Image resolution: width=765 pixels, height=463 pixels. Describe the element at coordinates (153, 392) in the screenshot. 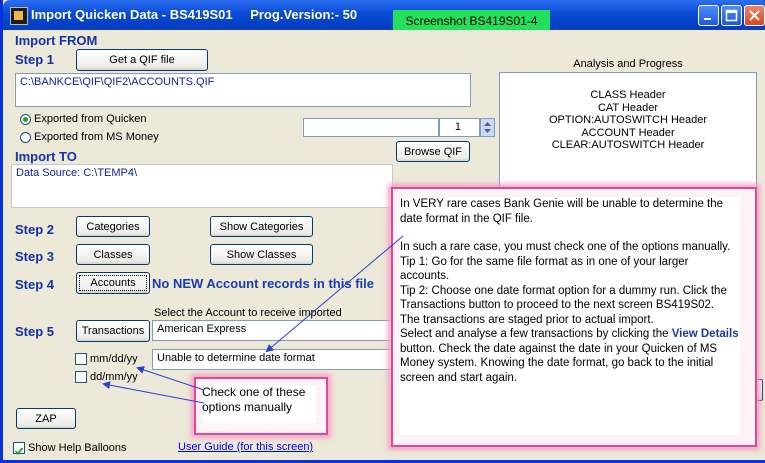

I see `arrow-to-ddmmyy` at that location.